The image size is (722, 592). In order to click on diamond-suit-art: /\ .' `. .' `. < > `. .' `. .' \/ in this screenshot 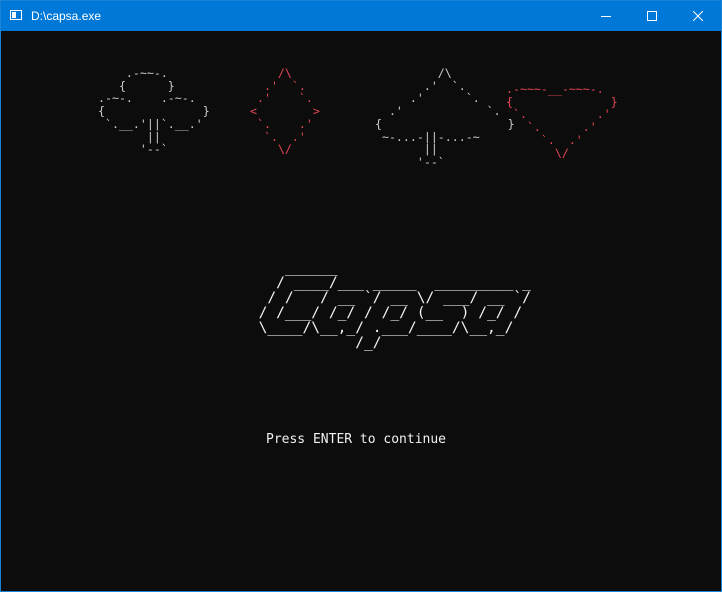, I will do `click(285, 111)`.